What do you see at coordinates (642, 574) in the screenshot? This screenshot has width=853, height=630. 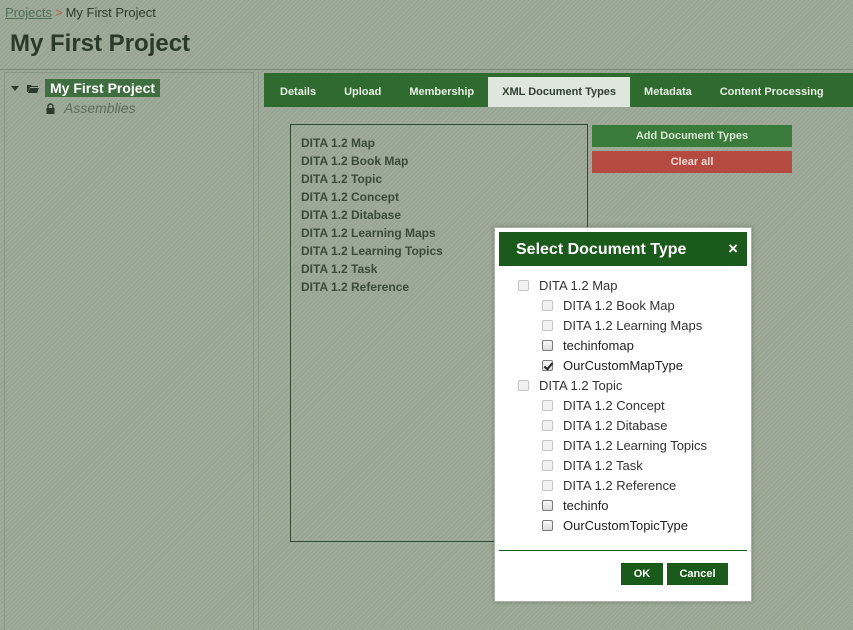 I see `ok-button: OK` at bounding box center [642, 574].